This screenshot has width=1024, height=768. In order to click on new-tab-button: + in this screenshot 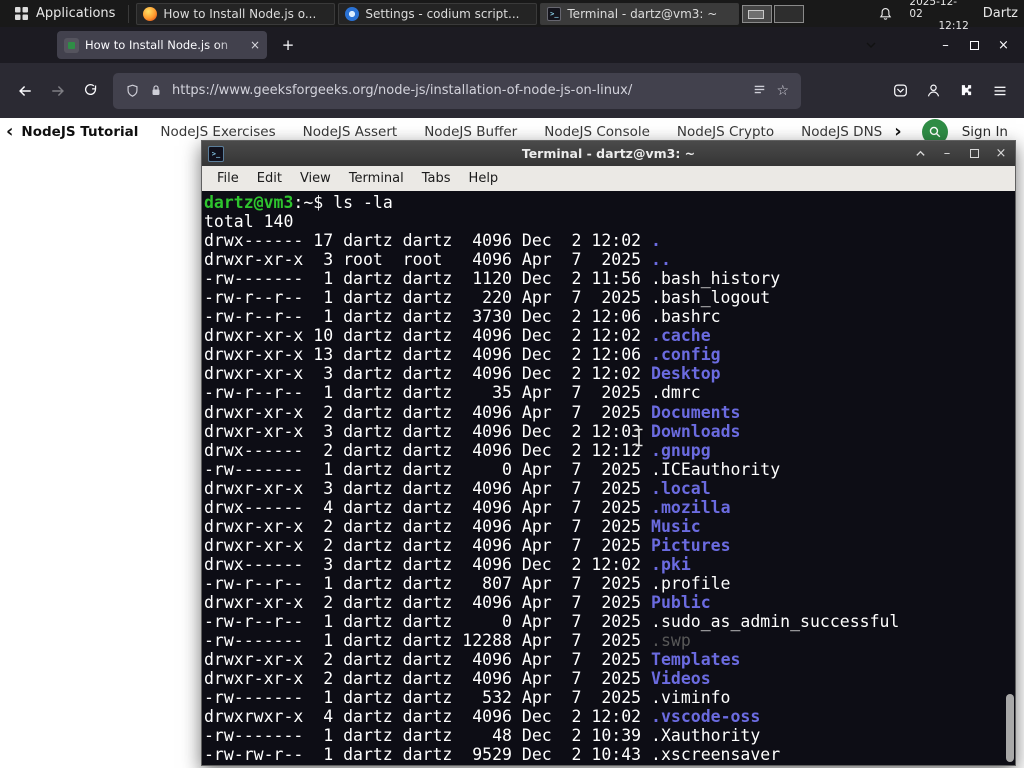, I will do `click(288, 45)`.